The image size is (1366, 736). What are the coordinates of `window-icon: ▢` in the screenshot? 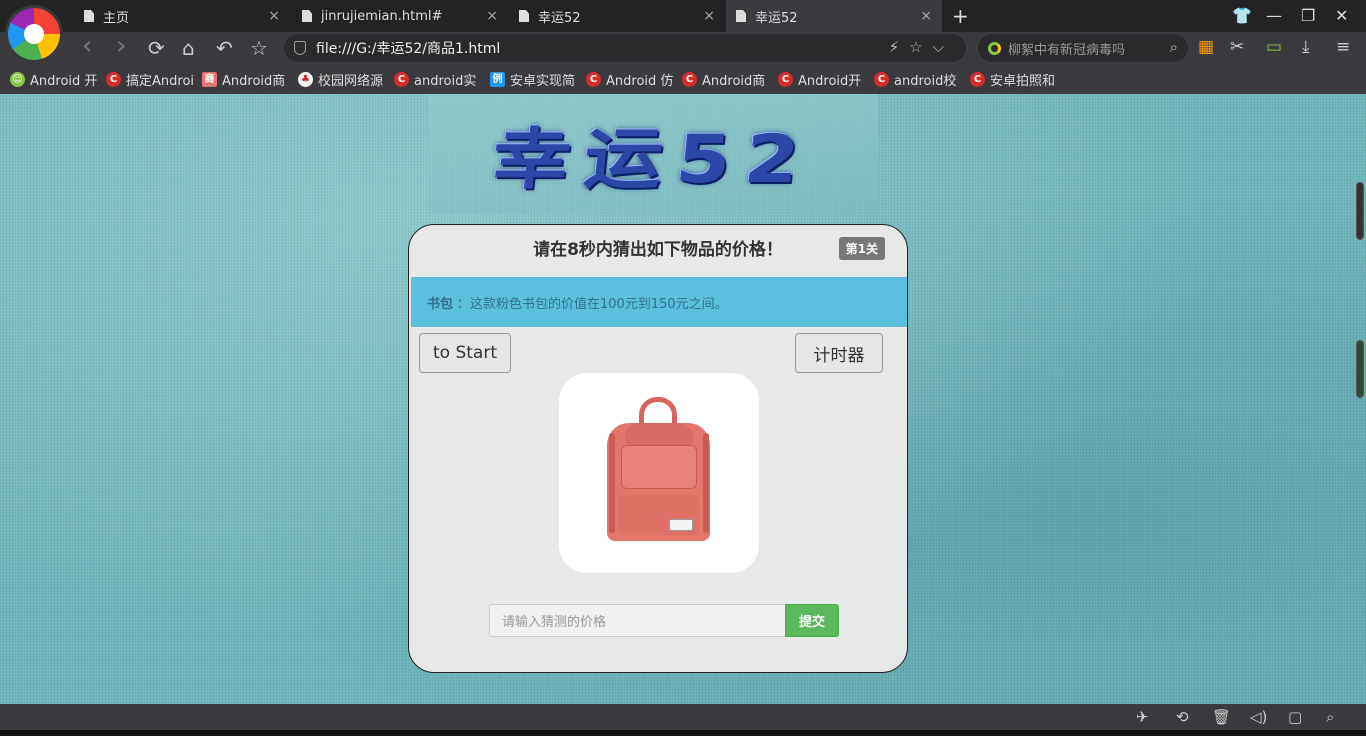 It's located at (1295, 717).